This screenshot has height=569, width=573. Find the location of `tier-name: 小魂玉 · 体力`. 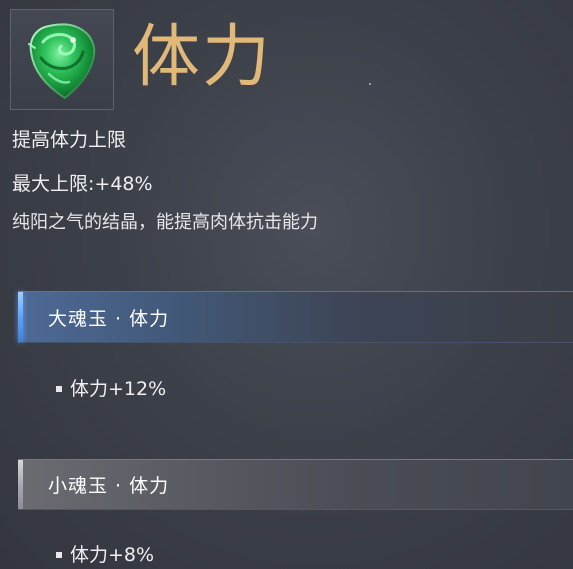

tier-name: 小魂玉 · 体力 is located at coordinates (109, 486).